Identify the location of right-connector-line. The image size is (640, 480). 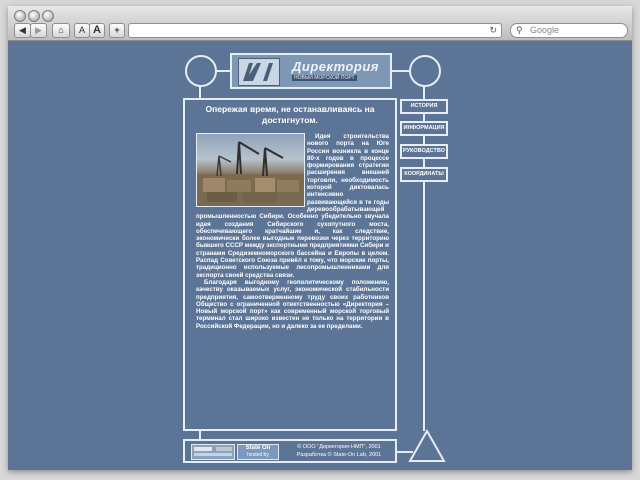
(400, 71).